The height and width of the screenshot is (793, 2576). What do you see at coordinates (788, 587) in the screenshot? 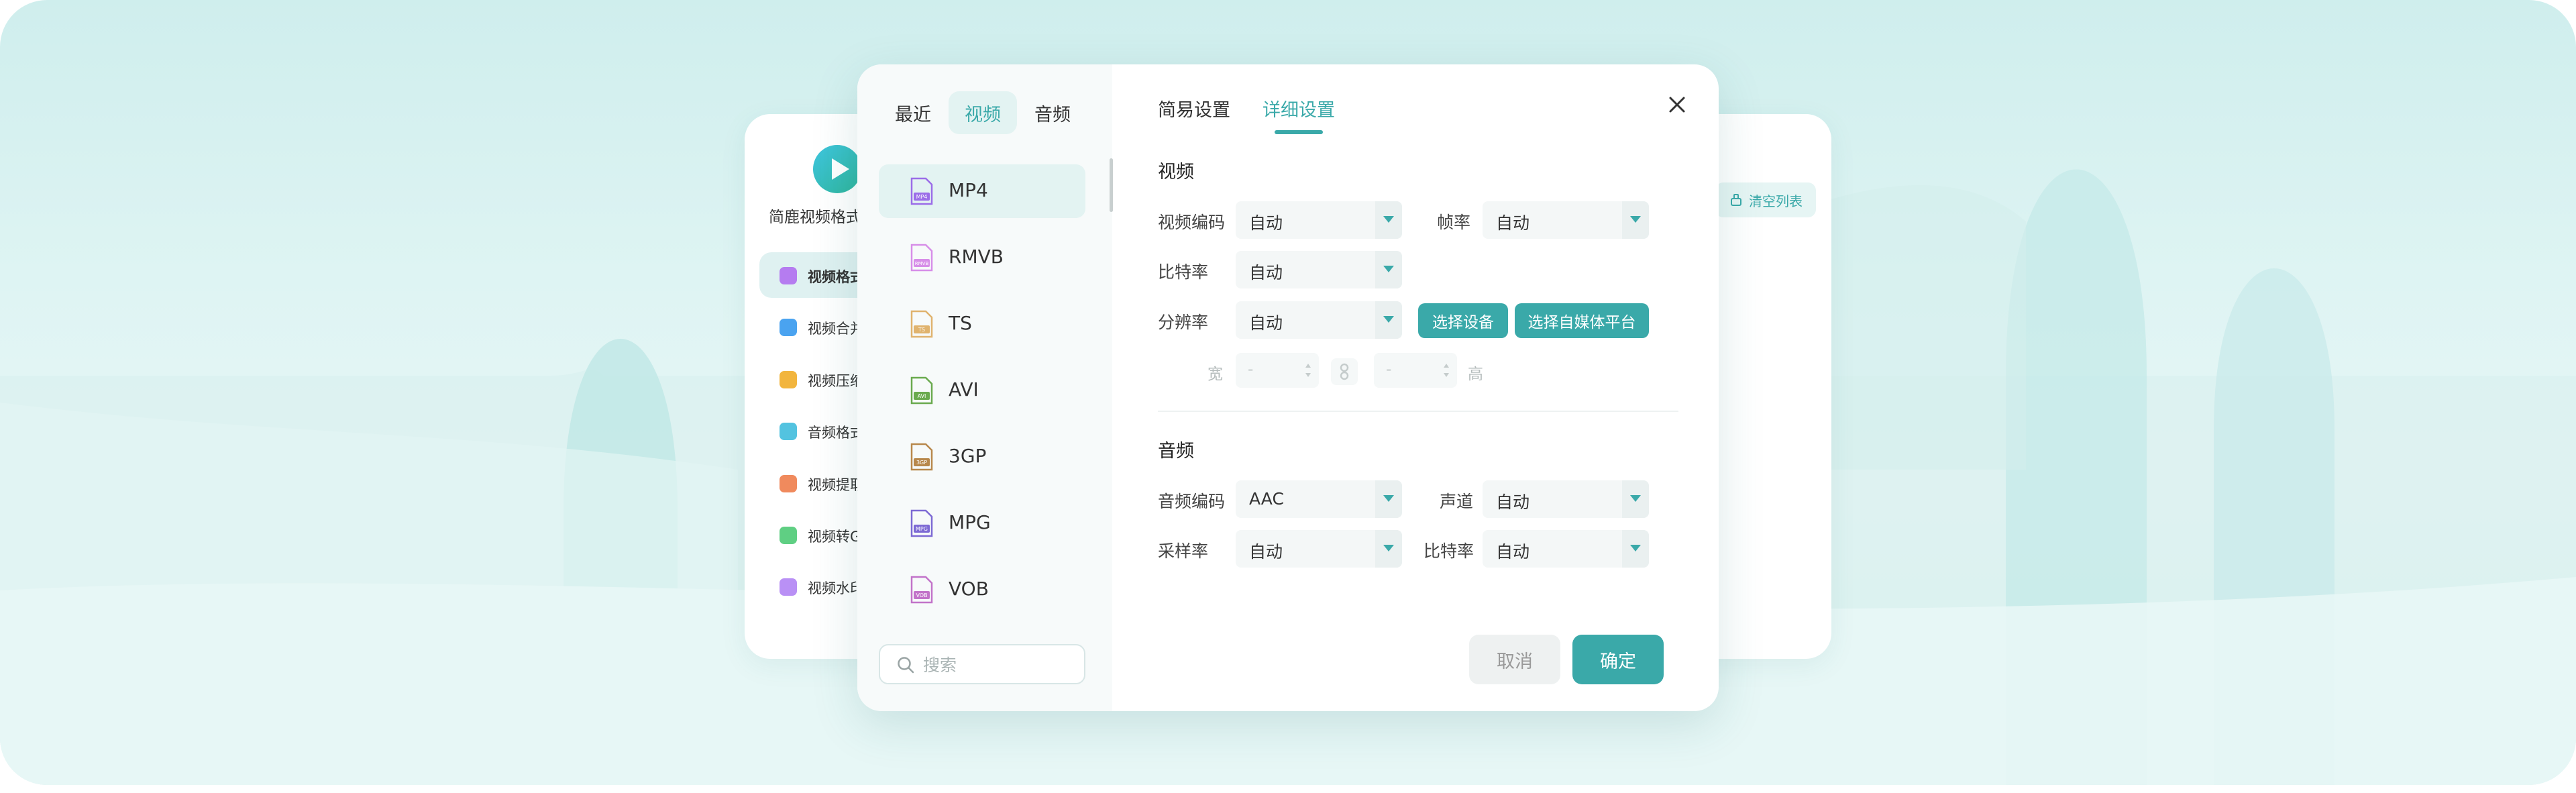
I see `video-watermark-icon` at bounding box center [788, 587].